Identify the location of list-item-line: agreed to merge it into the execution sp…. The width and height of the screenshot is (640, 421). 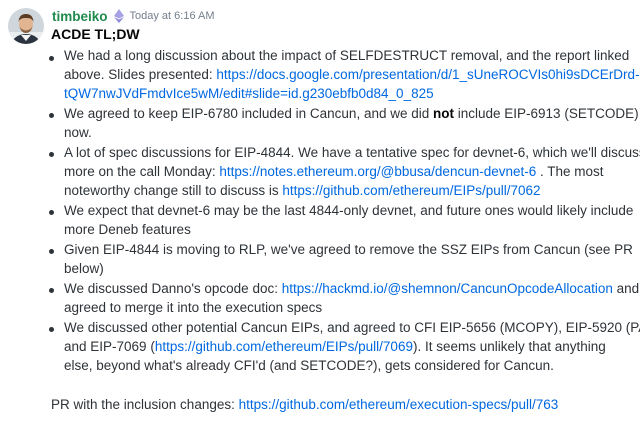
(193, 307).